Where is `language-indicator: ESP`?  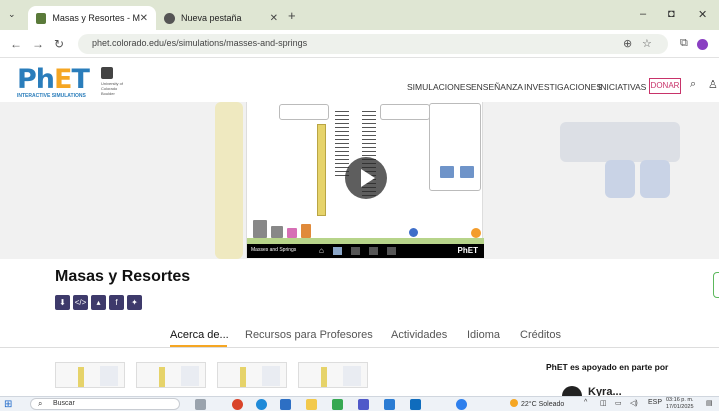
language-indicator: ESP is located at coordinates (655, 402).